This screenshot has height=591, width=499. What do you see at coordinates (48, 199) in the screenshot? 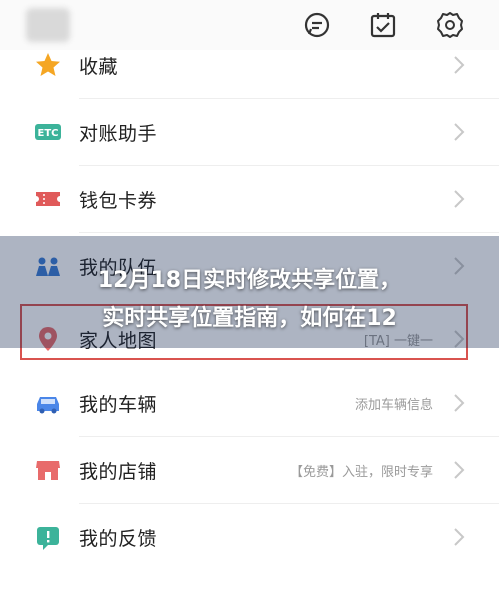
I see `ticket-icon` at bounding box center [48, 199].